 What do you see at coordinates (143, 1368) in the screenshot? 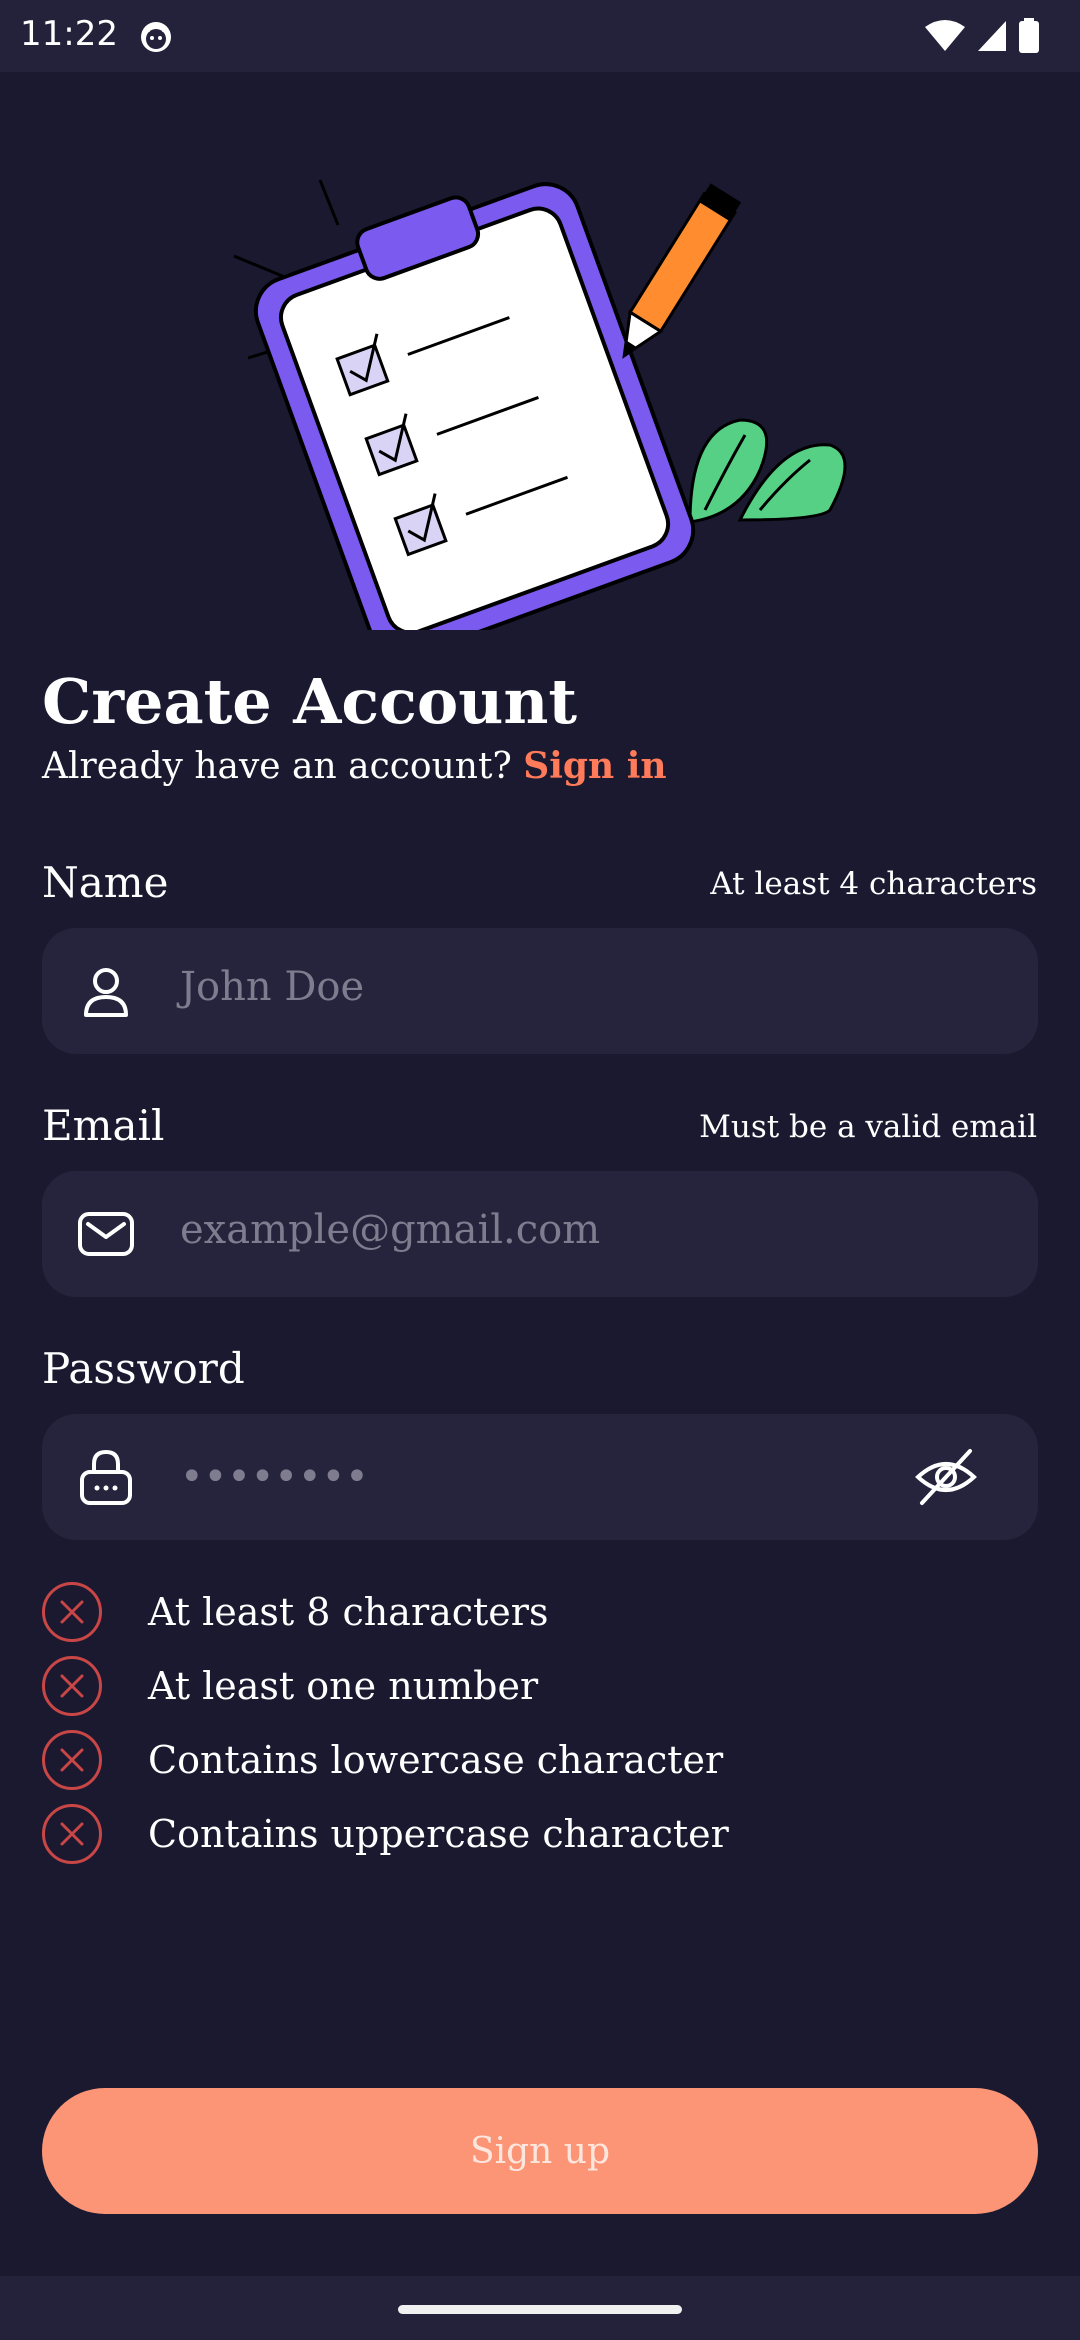
I see `password-label: Password` at bounding box center [143, 1368].